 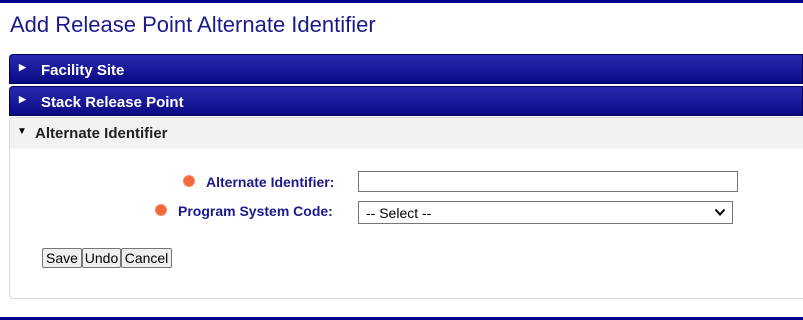 I want to click on program-system-code-selected-value: -- Select --, so click(x=399, y=213).